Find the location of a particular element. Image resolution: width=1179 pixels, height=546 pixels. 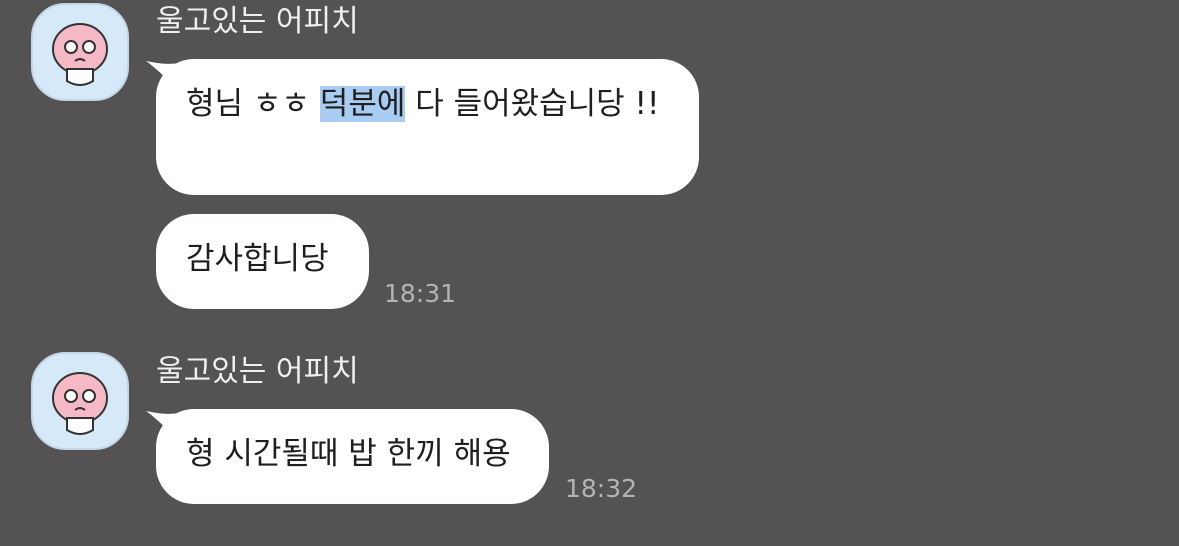

message-text: 형님 ㅎㅎ is located at coordinates (253, 104).